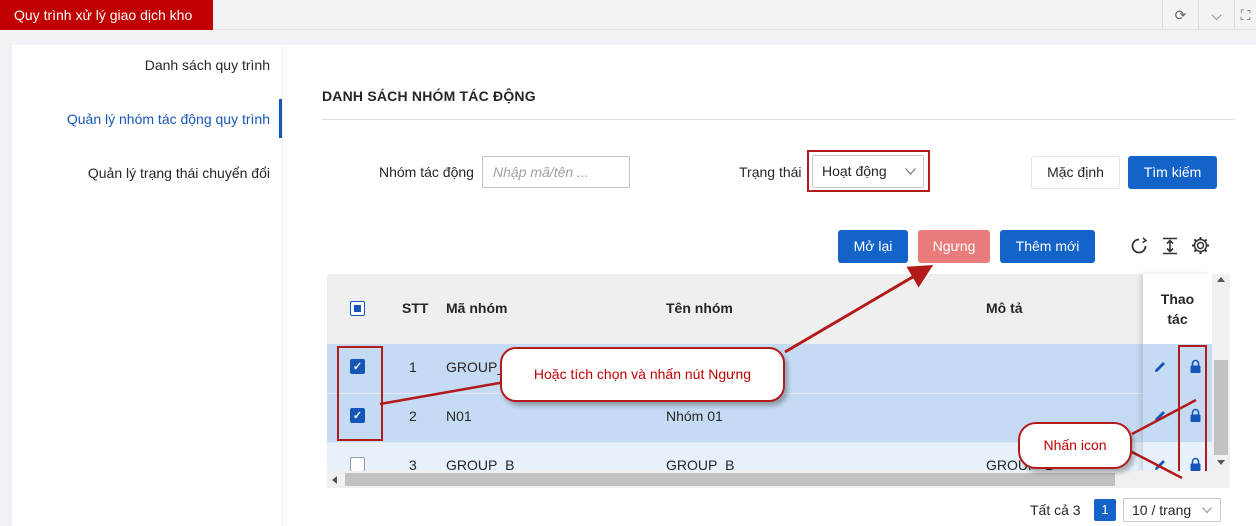  I want to click on checkbox-highlight-box, so click(360, 393).